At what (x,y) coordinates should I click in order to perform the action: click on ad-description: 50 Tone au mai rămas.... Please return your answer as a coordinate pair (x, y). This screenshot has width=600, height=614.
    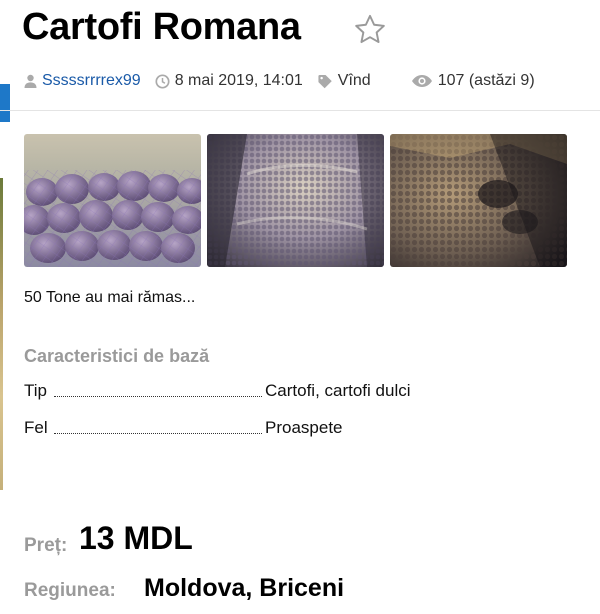
    Looking at the image, I should click on (110, 297).